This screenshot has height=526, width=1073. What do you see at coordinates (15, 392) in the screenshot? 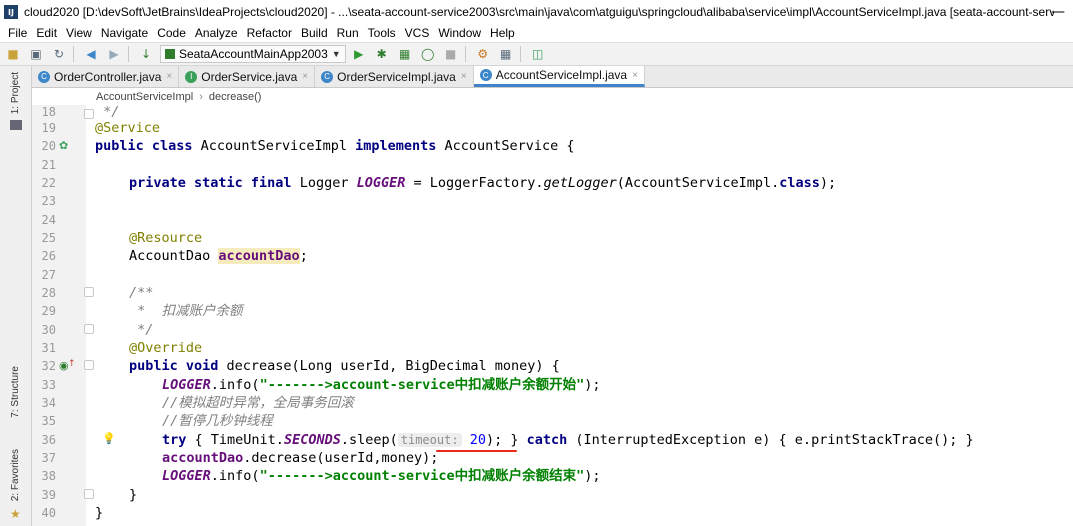
I see `structure-tool-tab: 7: Structure` at bounding box center [15, 392].